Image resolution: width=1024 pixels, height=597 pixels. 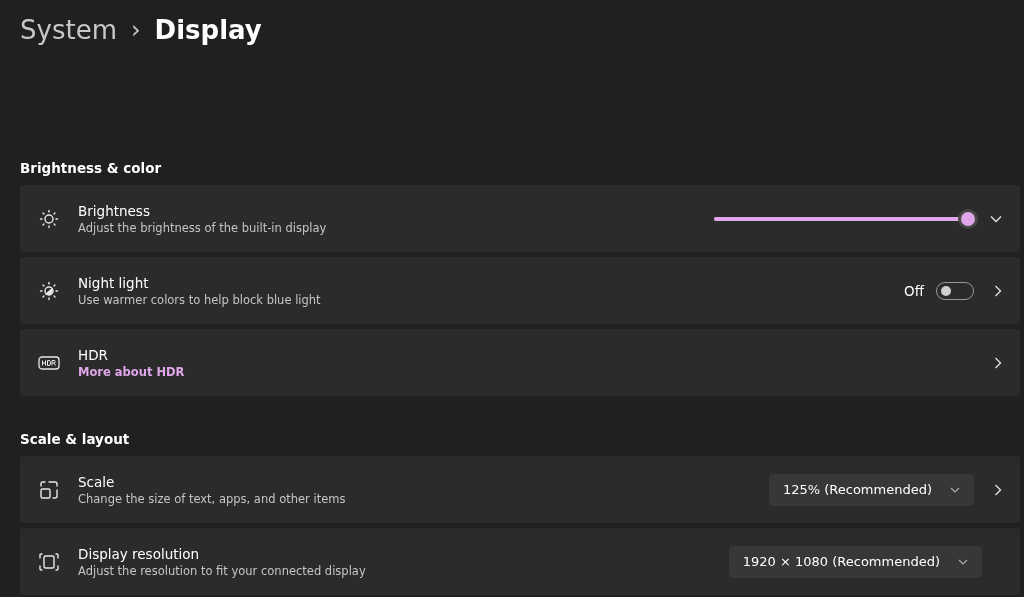 I want to click on more-link: More about HDR, so click(x=536, y=371).